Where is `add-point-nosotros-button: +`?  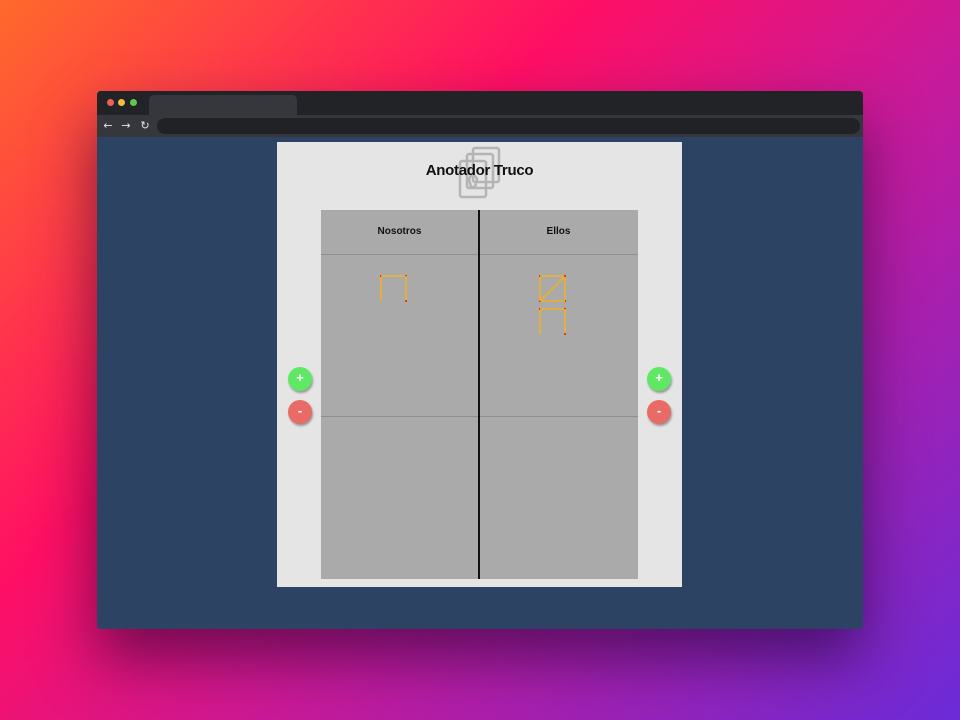
add-point-nosotros-button: + is located at coordinates (300, 379).